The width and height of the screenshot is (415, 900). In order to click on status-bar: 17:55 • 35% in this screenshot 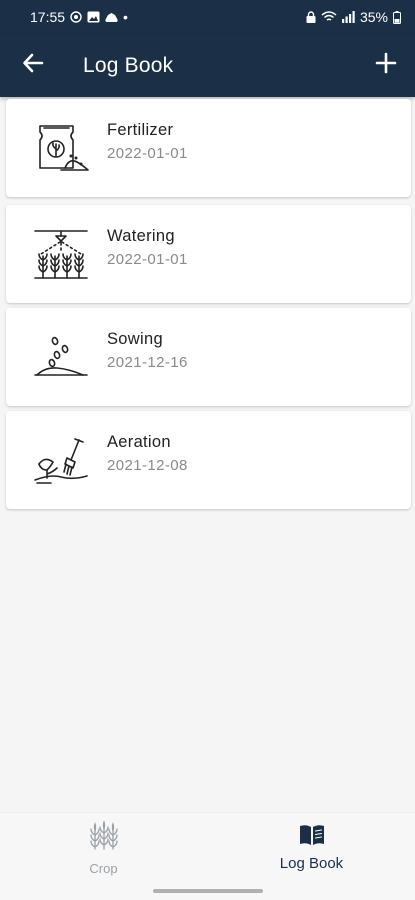, I will do `click(207, 17)`.